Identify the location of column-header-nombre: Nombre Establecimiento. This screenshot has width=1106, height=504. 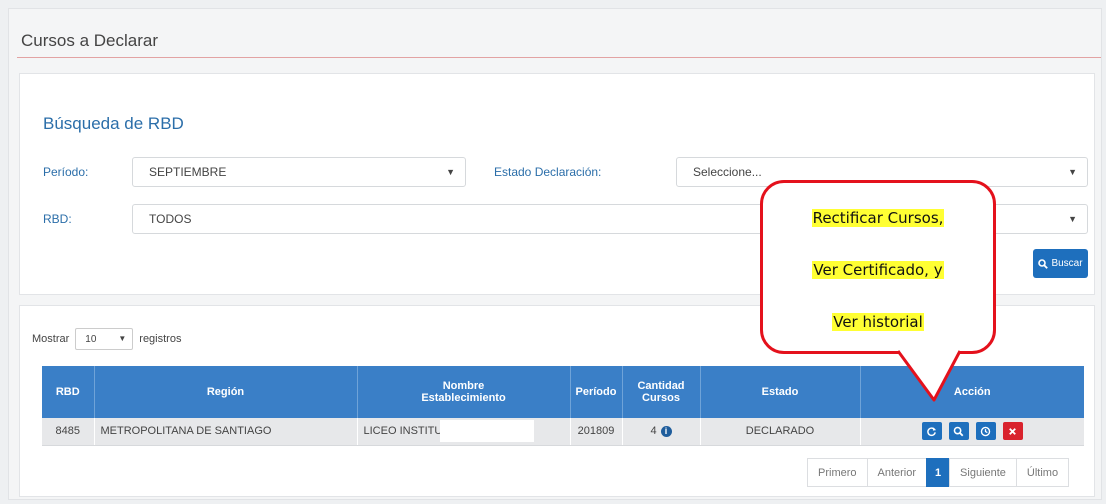
(464, 392).